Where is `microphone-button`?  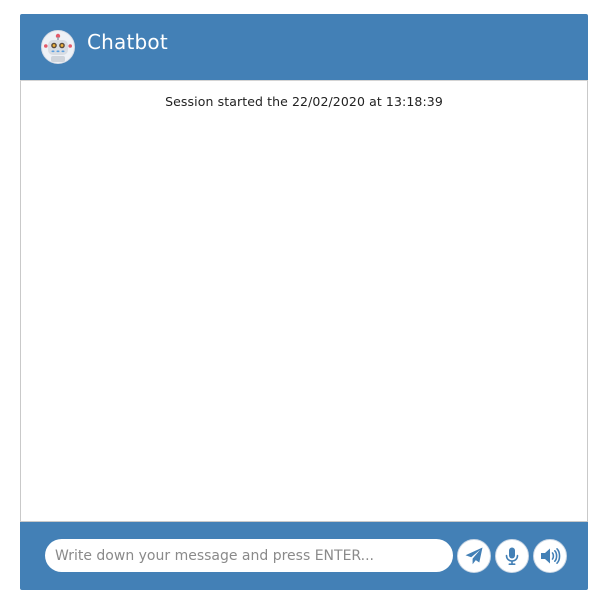
microphone-button is located at coordinates (512, 556).